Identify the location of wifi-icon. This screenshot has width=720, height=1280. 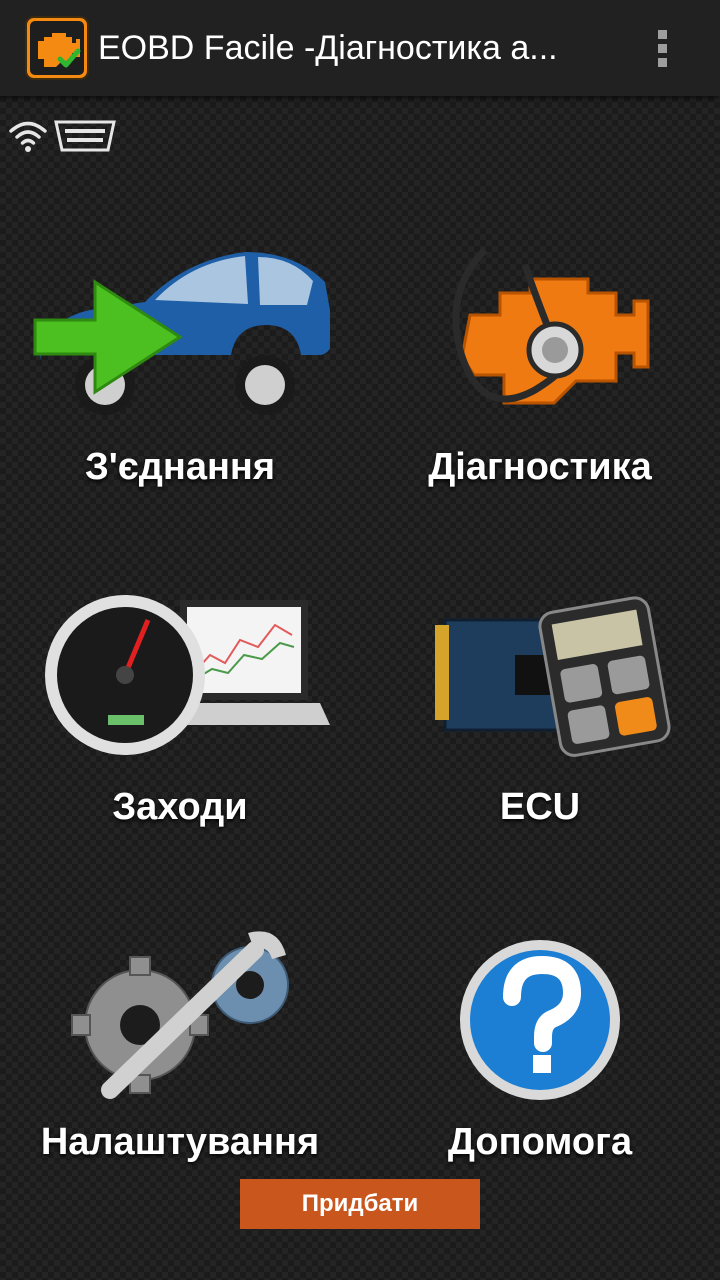
(28, 136).